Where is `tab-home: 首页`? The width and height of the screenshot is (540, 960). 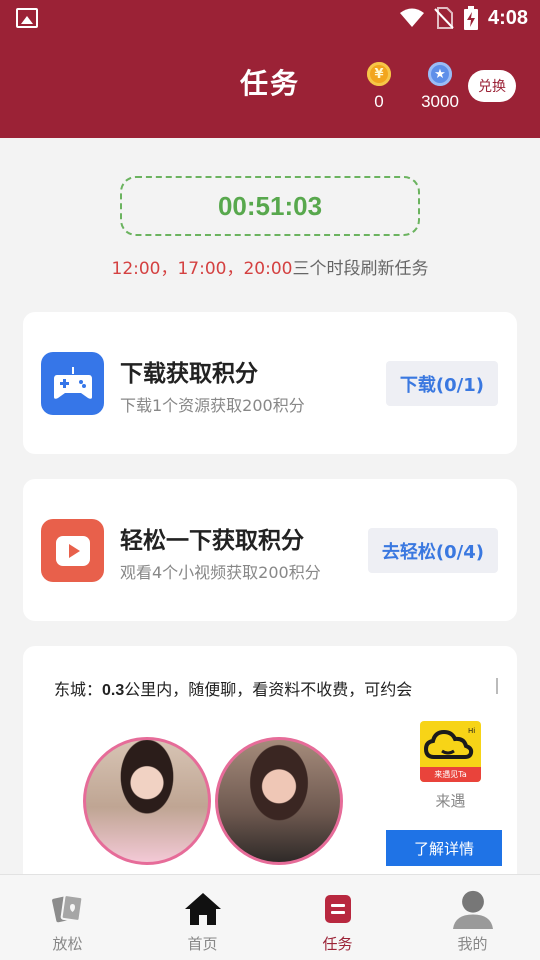 tab-home: 首页 is located at coordinates (202, 917).